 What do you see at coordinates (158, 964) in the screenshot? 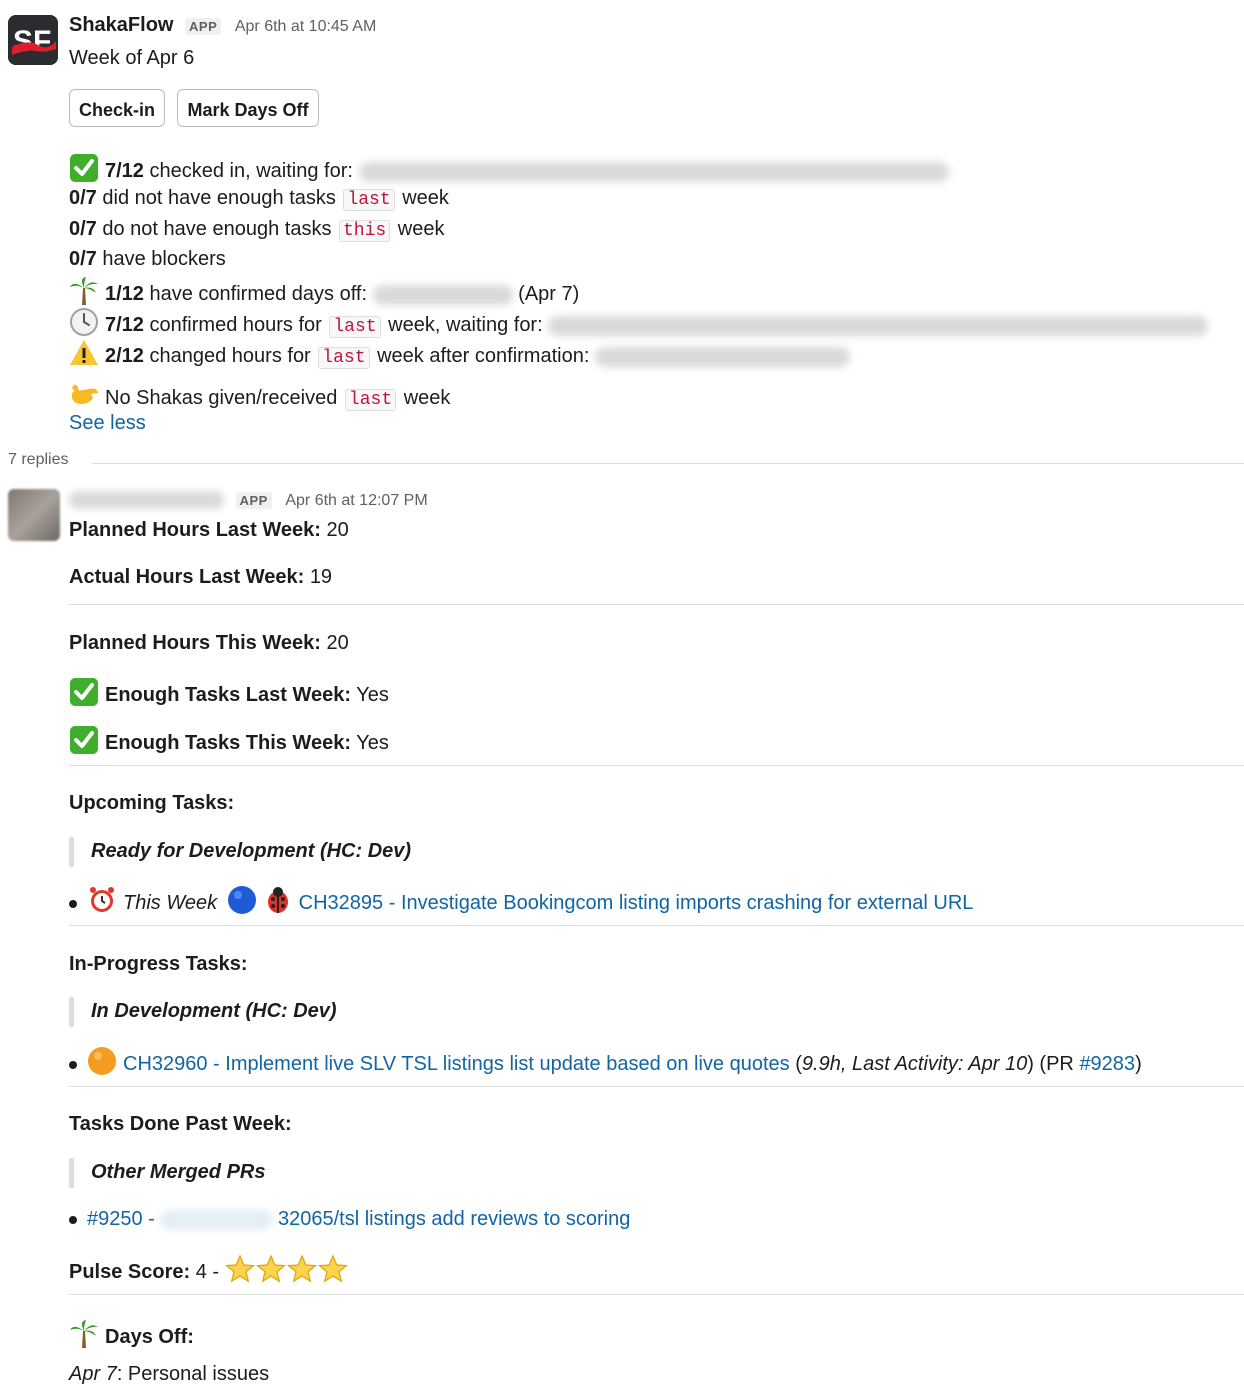
I see `inprogress-tasks-heading: In-Progress Tasks:` at bounding box center [158, 964].